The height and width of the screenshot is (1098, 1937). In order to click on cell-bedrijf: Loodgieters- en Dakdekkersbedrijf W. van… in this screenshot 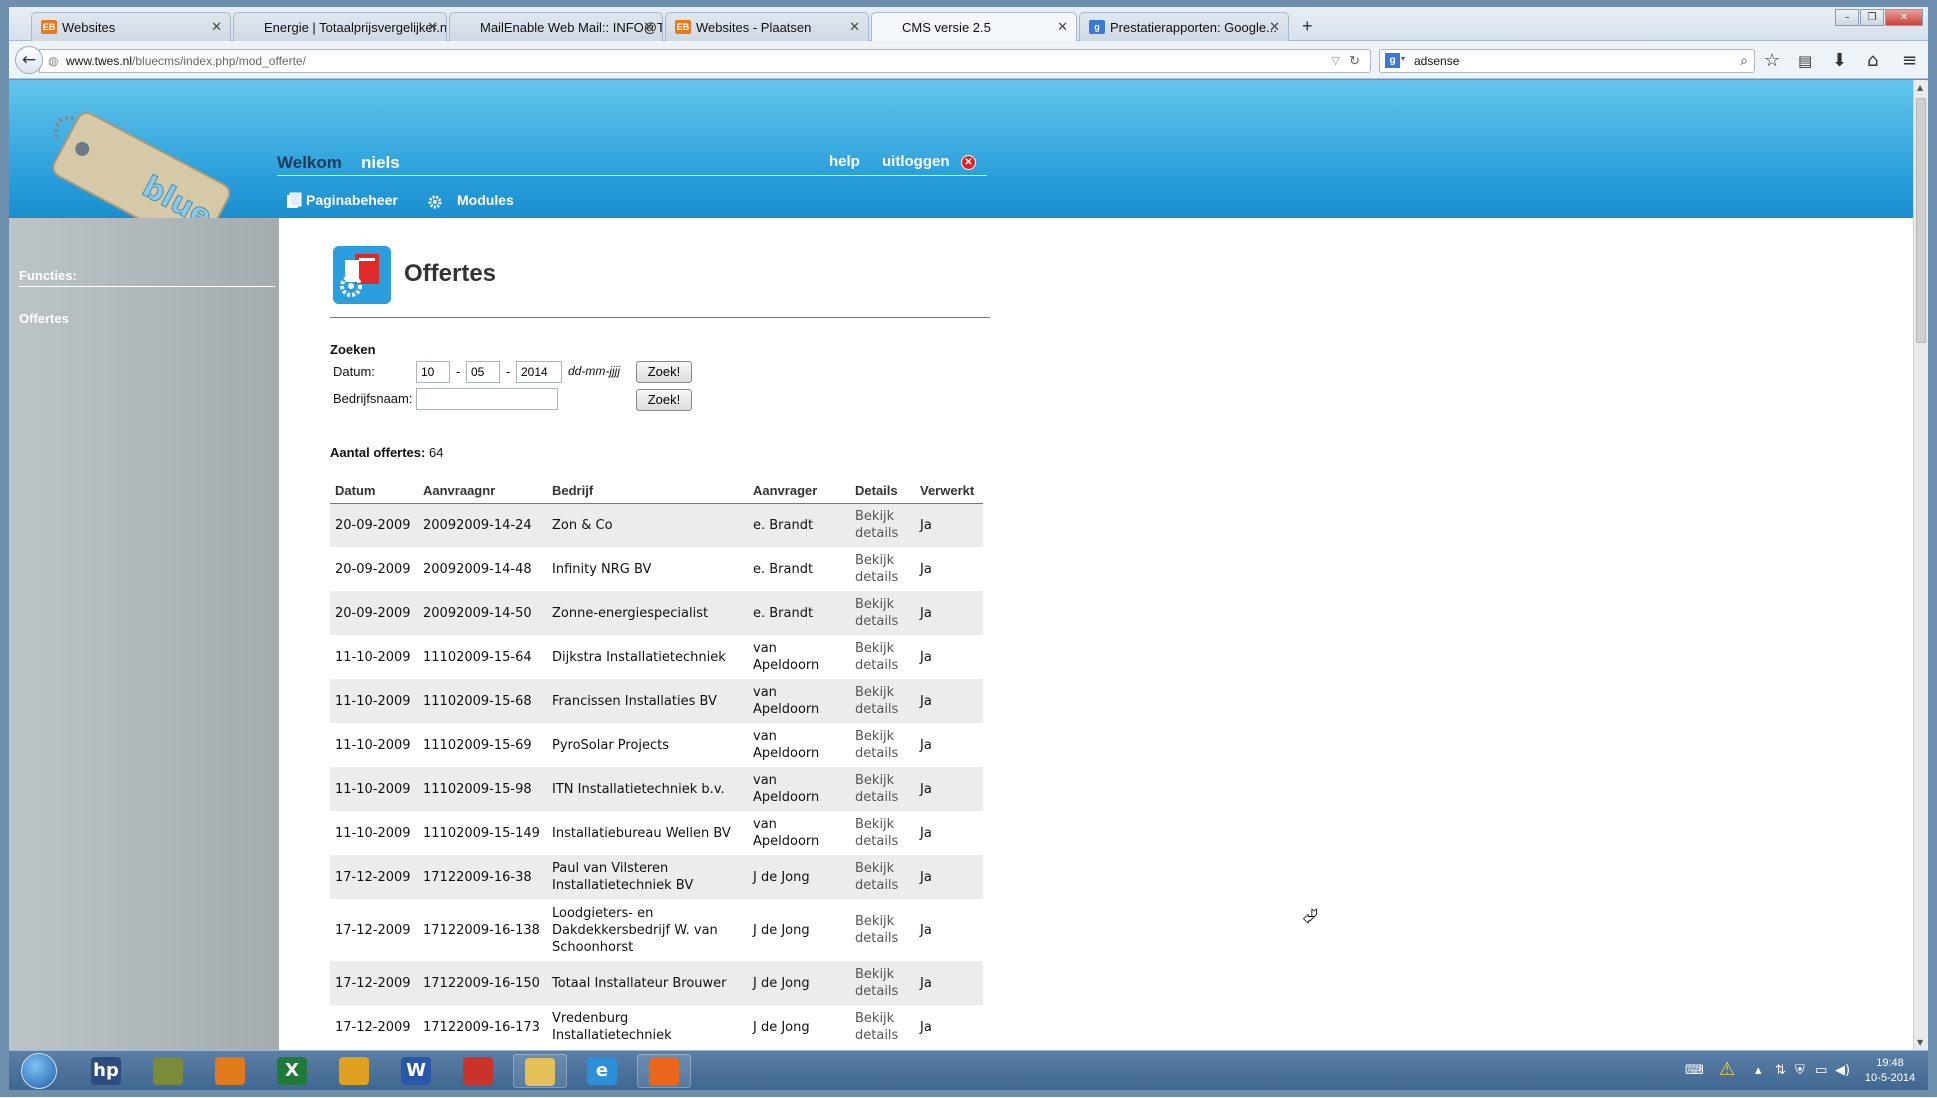, I will do `click(635, 930)`.